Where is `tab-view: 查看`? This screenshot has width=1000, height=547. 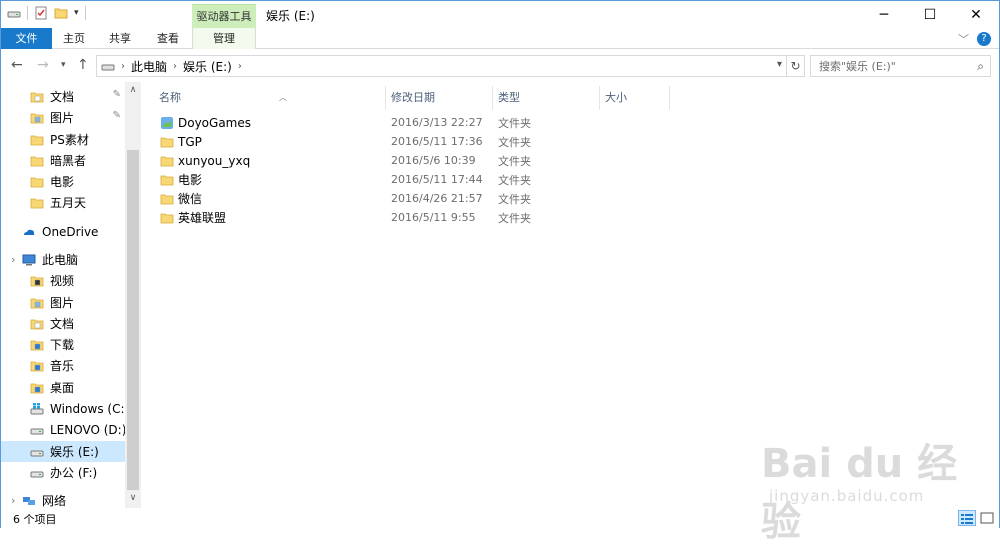 tab-view: 查看 is located at coordinates (168, 38).